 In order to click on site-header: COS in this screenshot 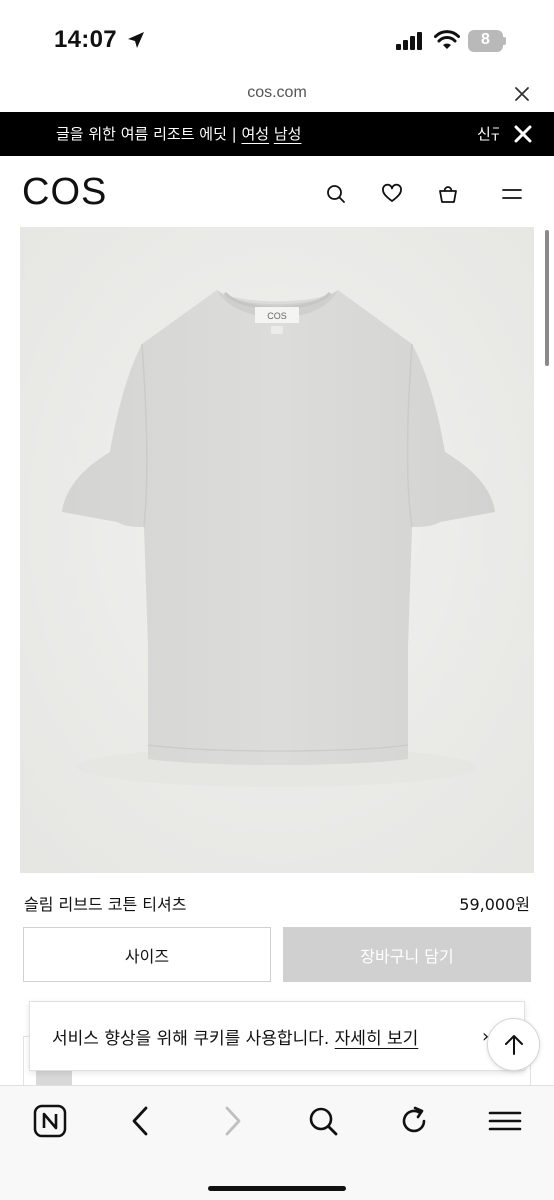, I will do `click(277, 191)`.